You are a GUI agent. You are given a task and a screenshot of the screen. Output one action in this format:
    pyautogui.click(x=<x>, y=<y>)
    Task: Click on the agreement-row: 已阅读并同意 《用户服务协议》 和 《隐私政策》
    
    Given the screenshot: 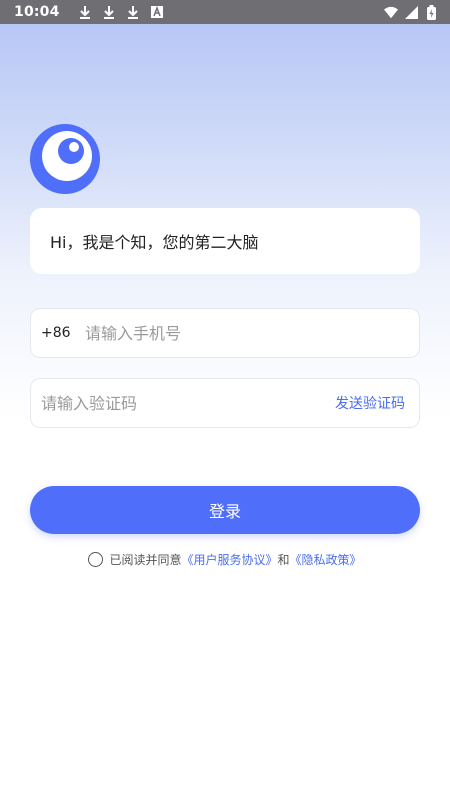 What is the action you would take?
    pyautogui.click(x=225, y=559)
    